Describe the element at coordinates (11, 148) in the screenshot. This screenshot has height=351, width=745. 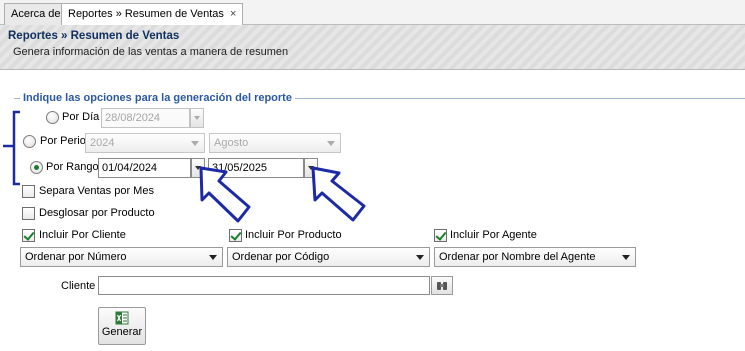
I see `bracket-icon` at that location.